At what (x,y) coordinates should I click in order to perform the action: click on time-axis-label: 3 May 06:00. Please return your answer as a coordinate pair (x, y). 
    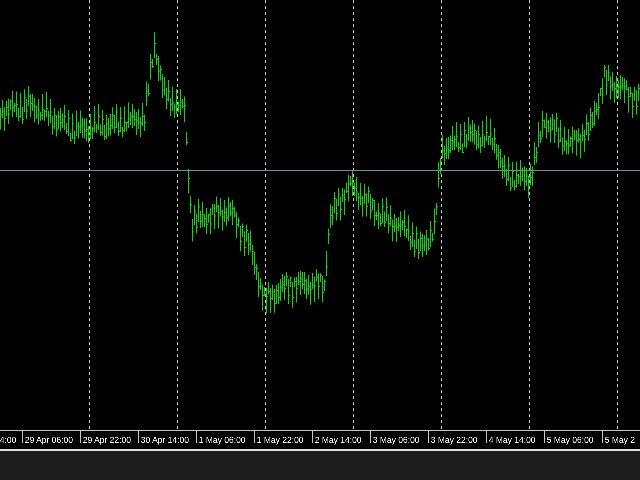
    Looking at the image, I should click on (399, 437).